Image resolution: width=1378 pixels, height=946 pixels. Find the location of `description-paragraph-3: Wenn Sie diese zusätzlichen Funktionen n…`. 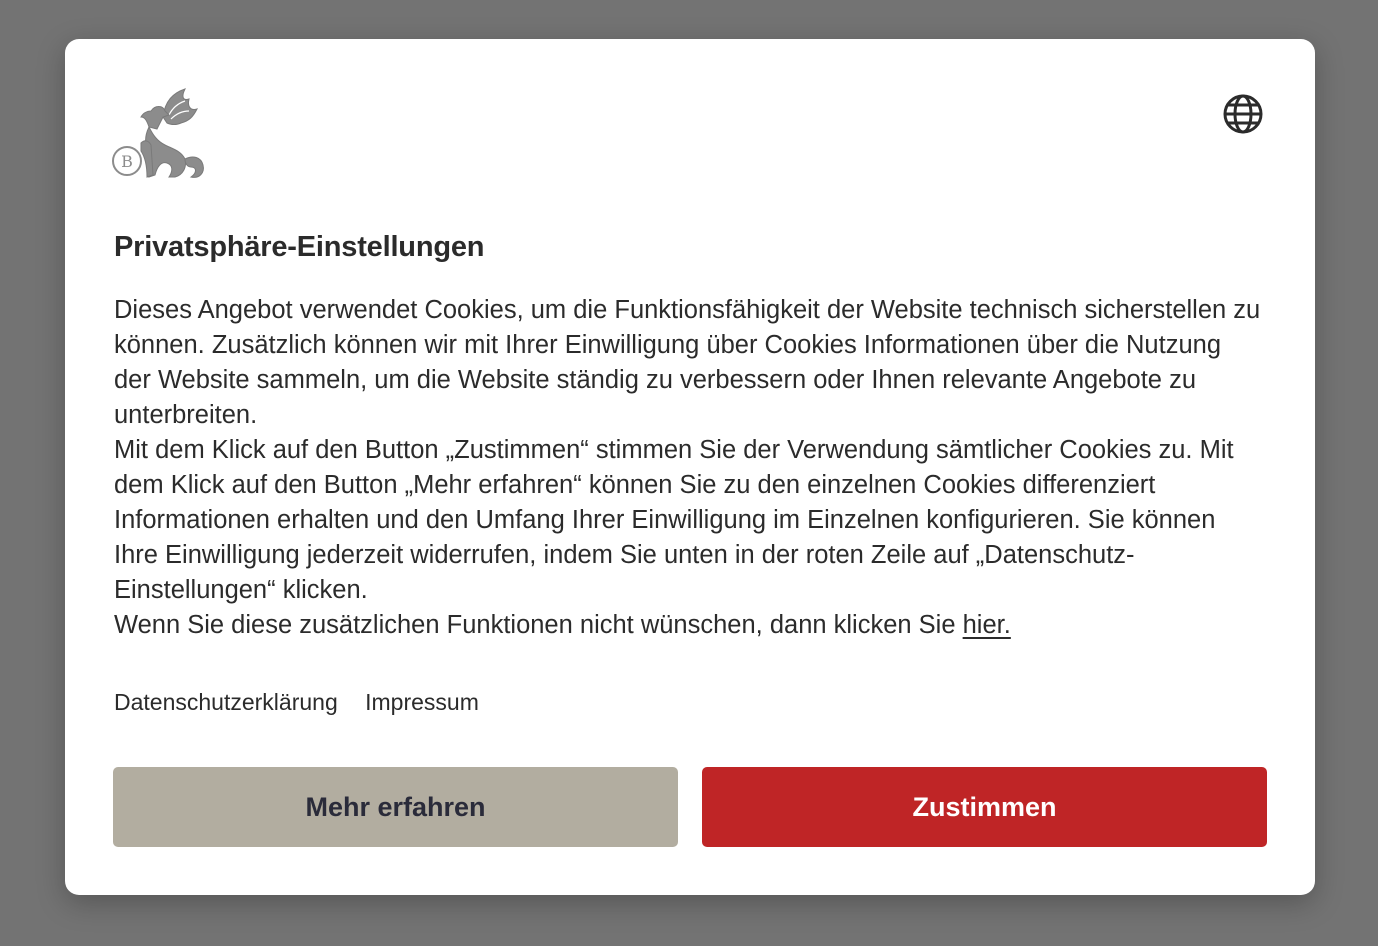

description-paragraph-3: Wenn Sie diese zusätzlichen Funktionen n… is located at coordinates (689, 625).